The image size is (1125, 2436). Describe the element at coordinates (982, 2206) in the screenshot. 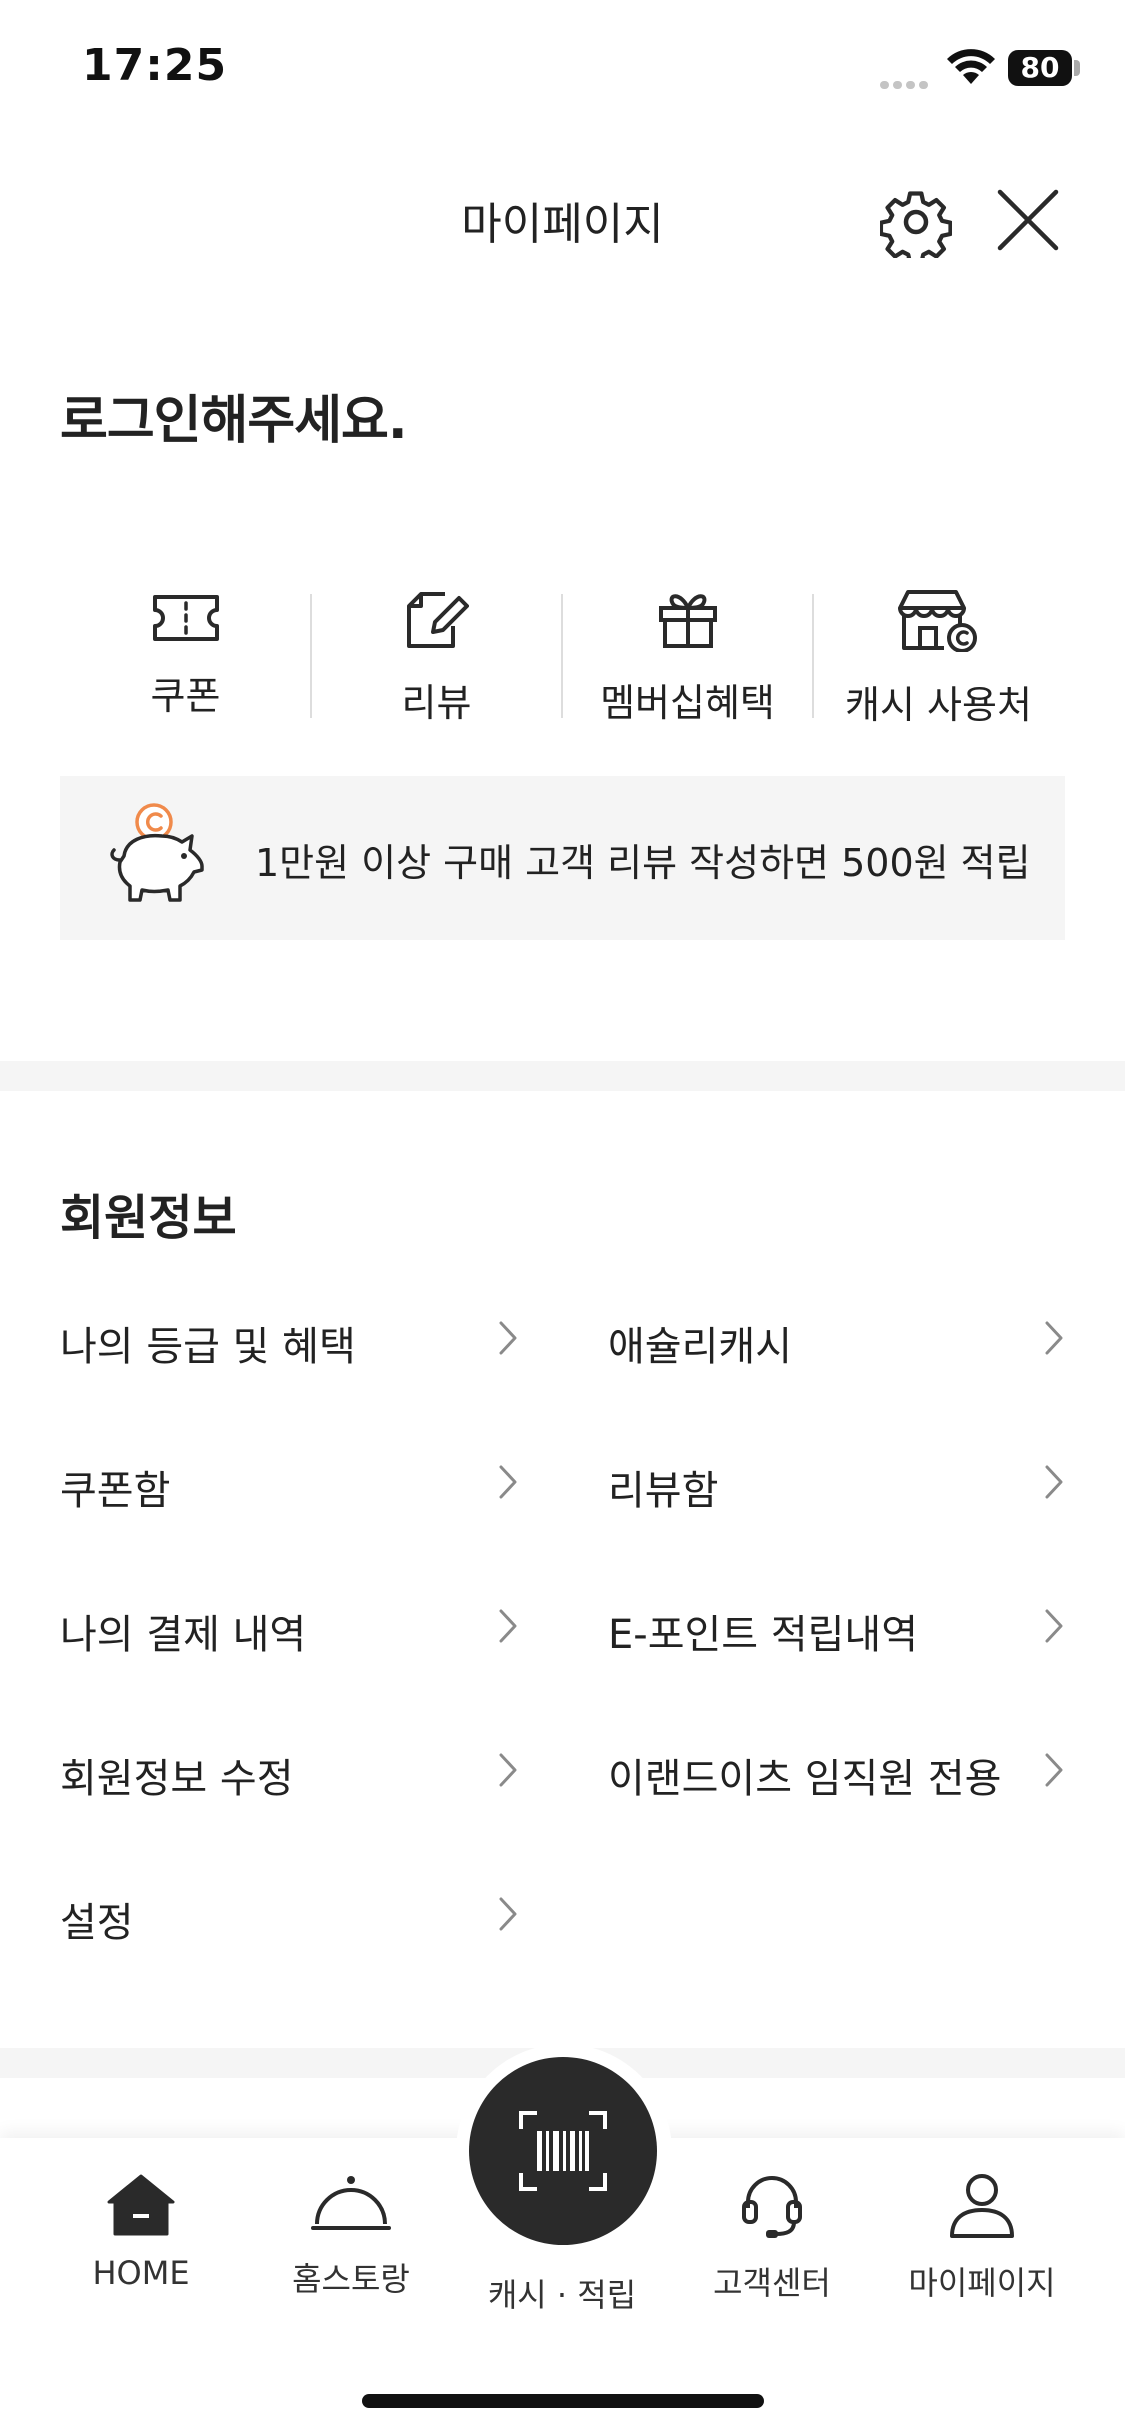

I see `person-icon` at that location.